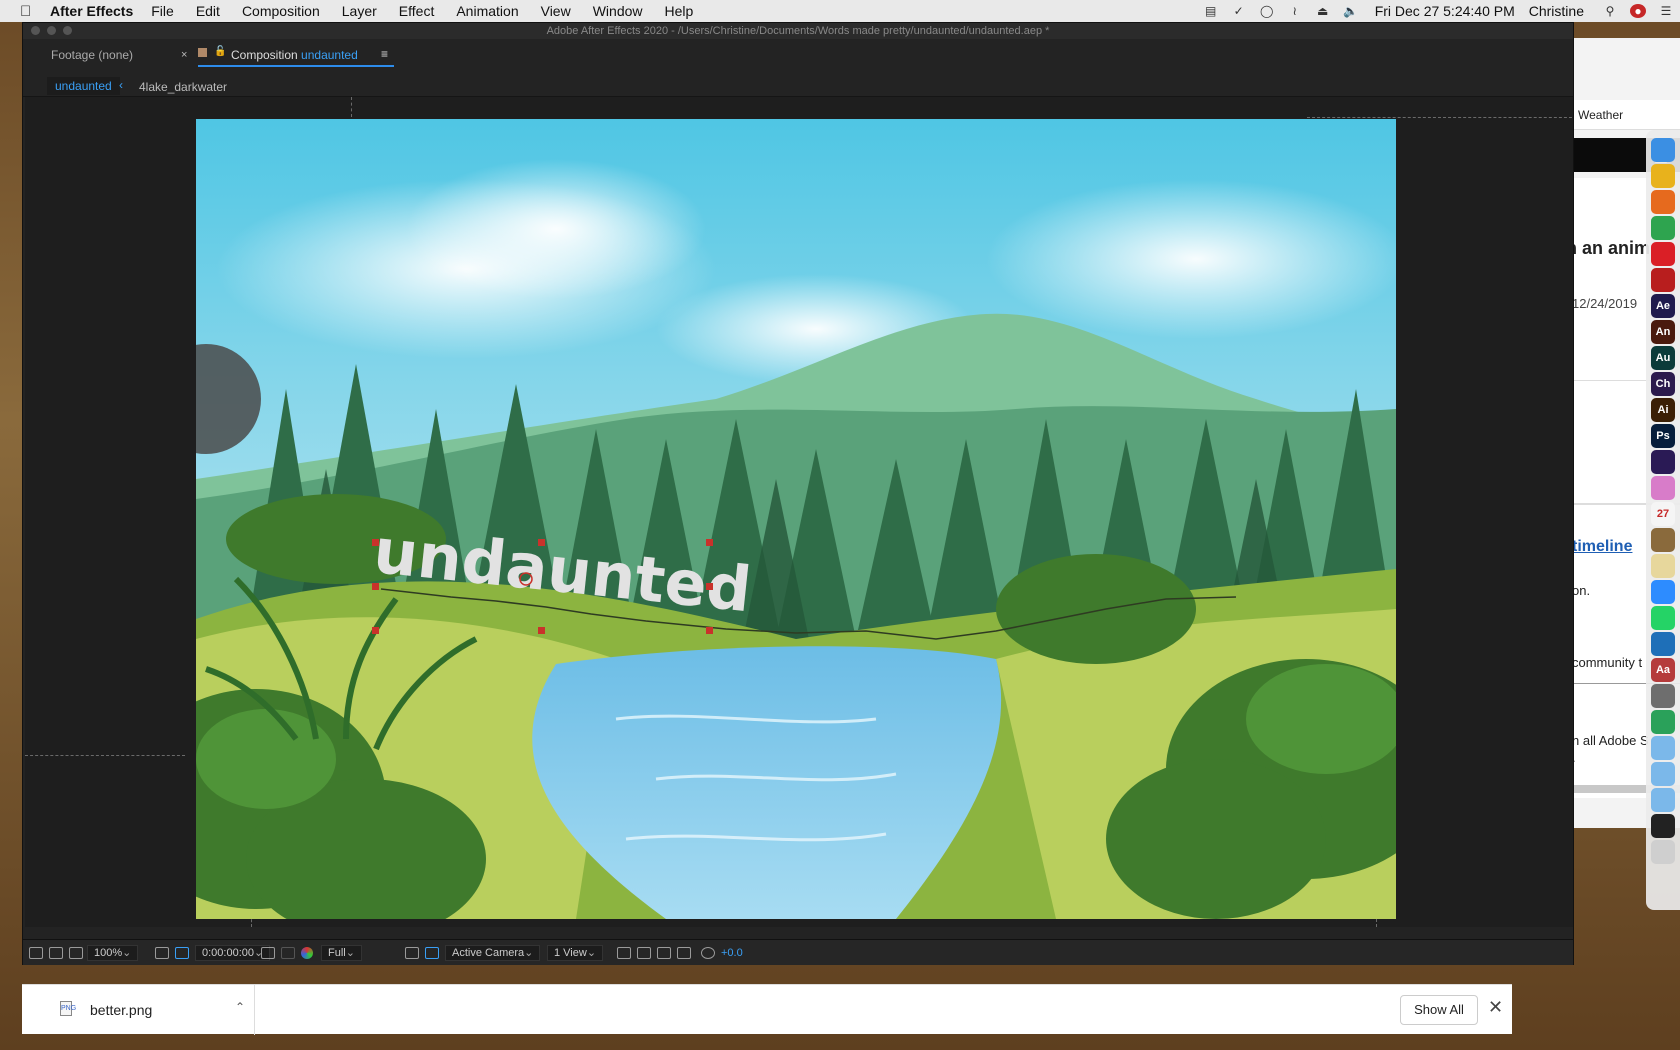  Describe the element at coordinates (1663, 566) in the screenshot. I see `dock-textedit-icon` at that location.